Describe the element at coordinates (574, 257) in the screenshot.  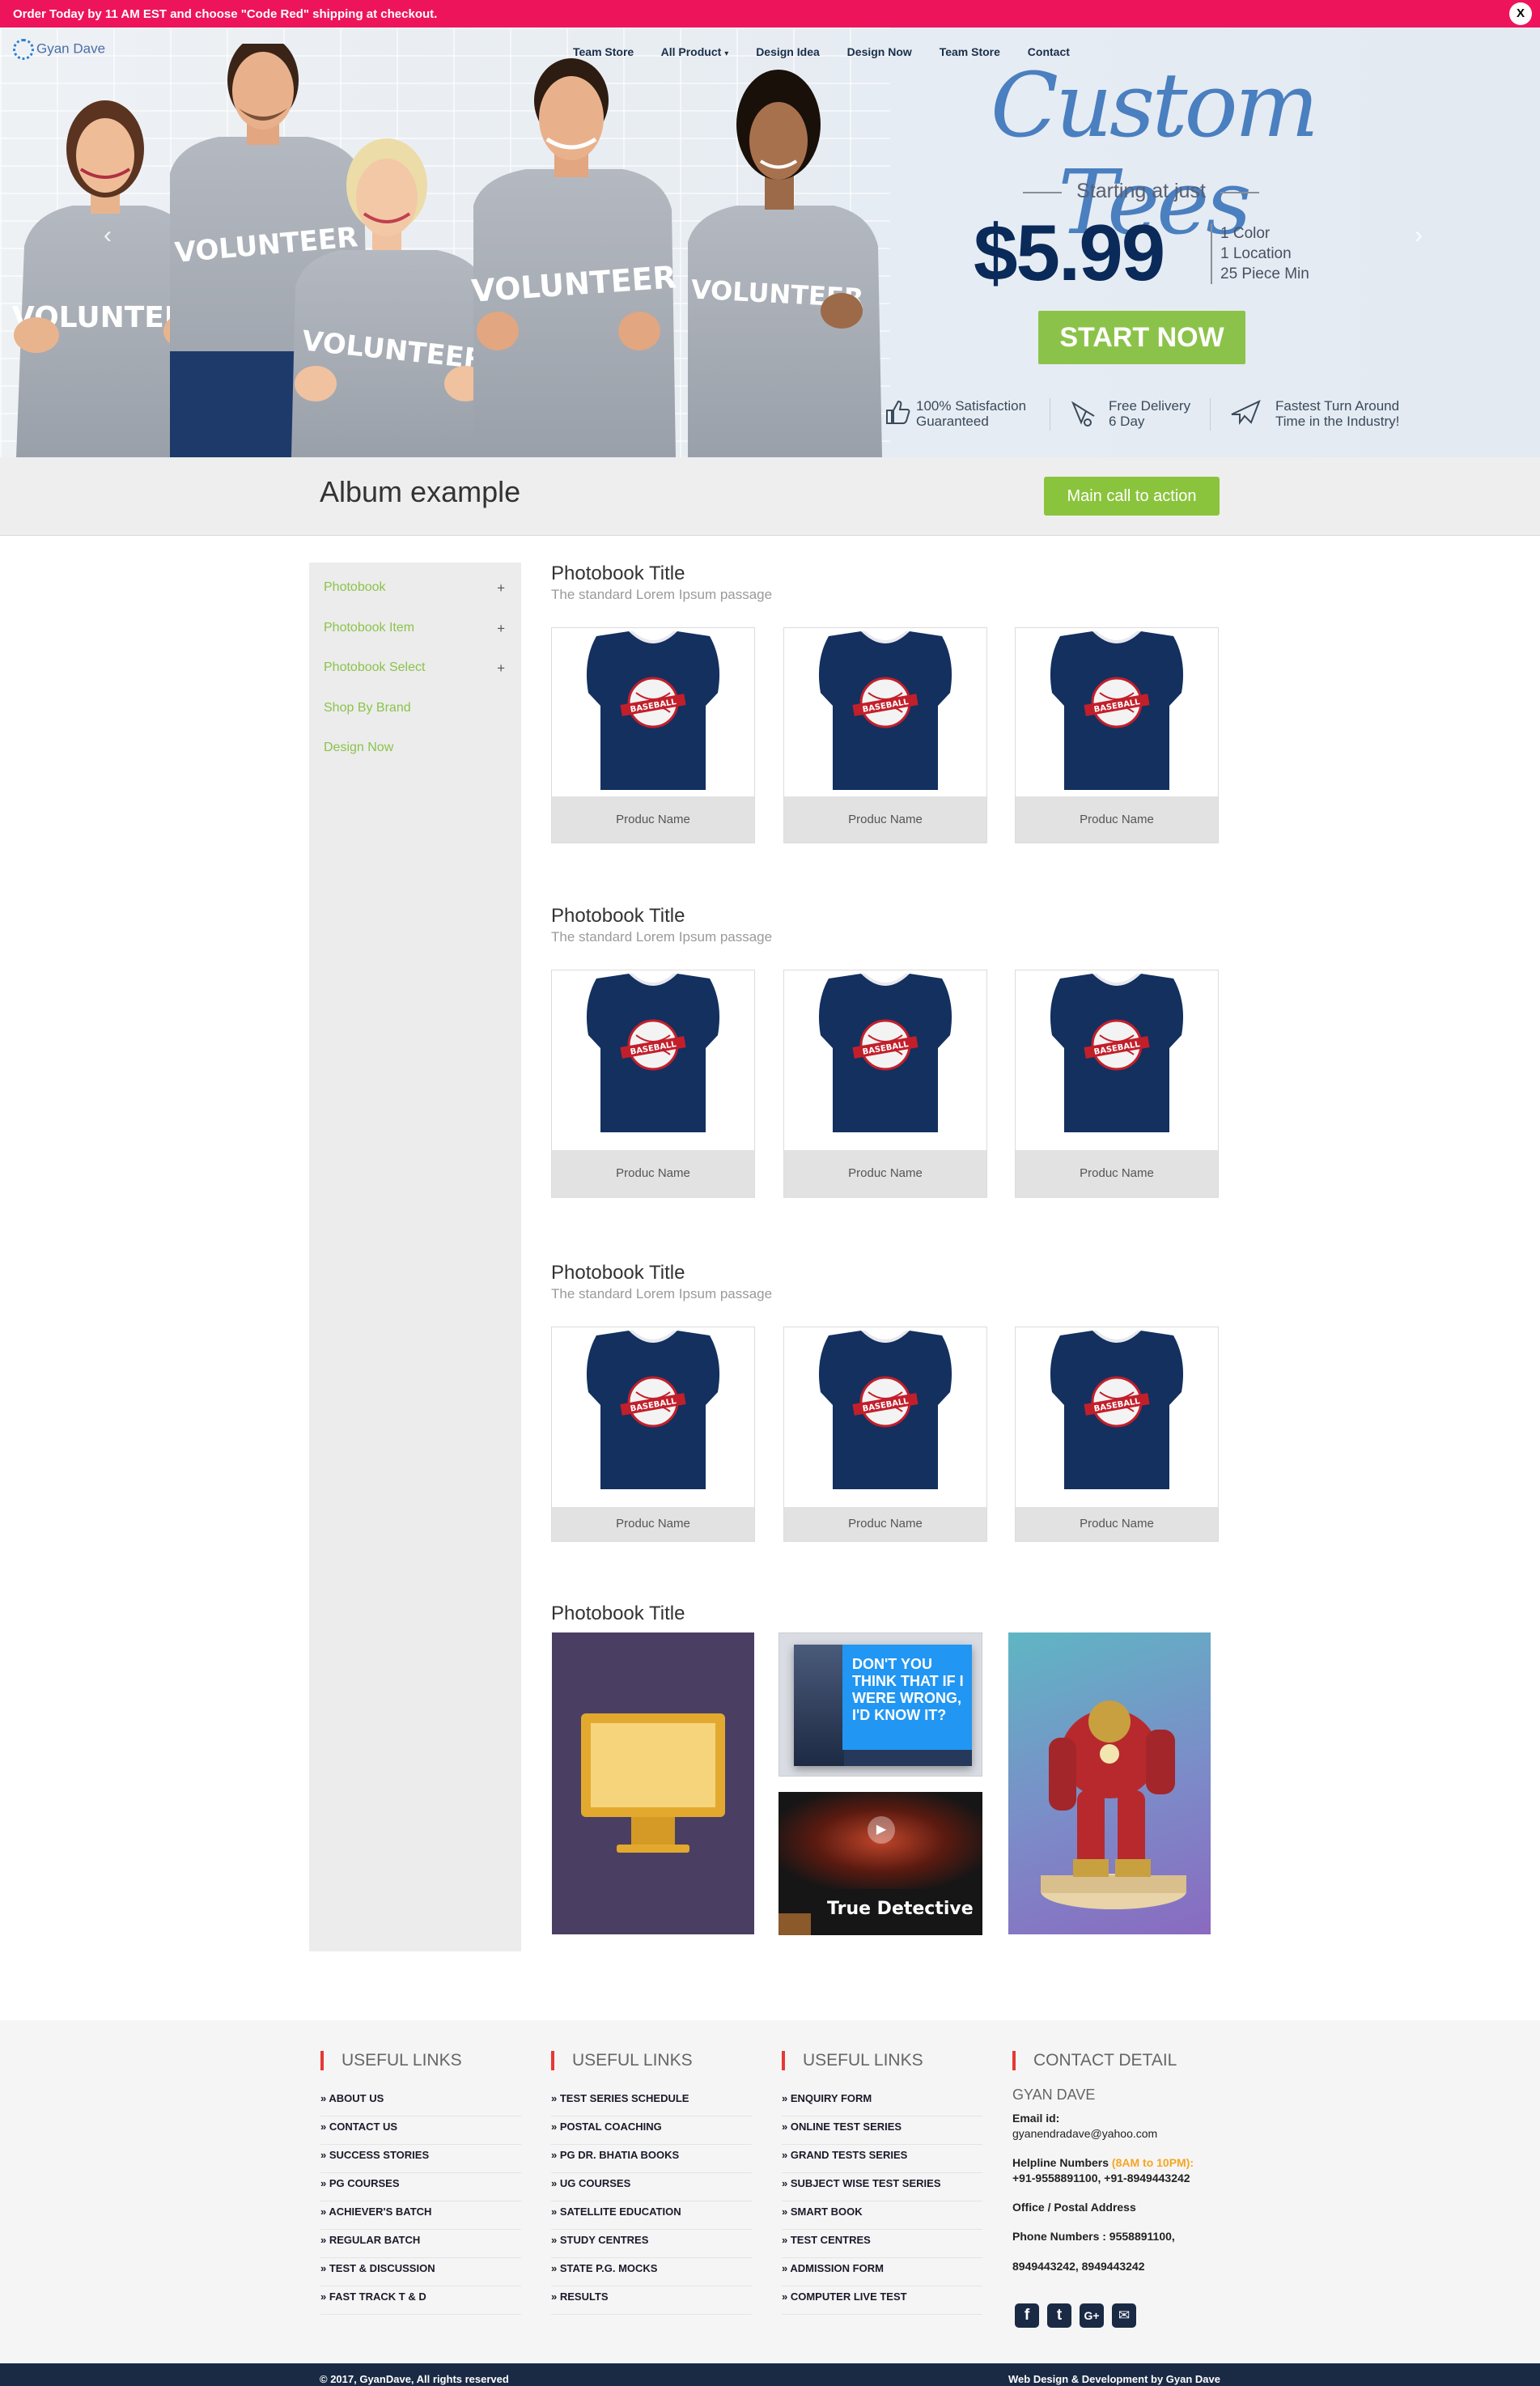
I see `person-4: VOLUNTEER` at that location.